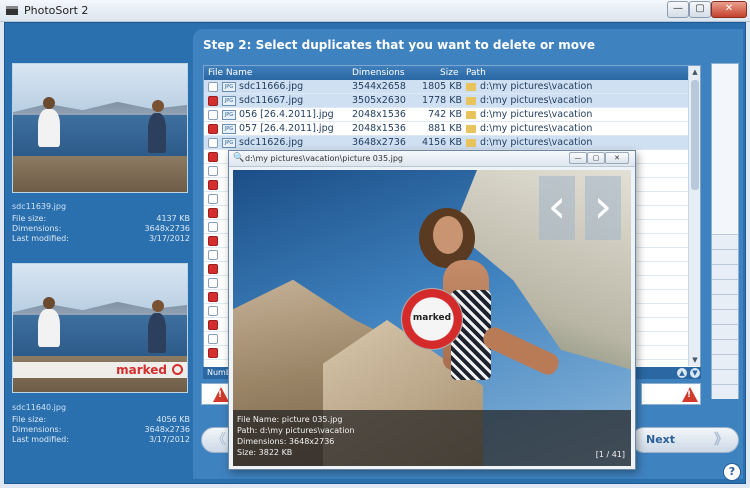  What do you see at coordinates (557, 208) in the screenshot?
I see `previous-photo-icon: ‹` at bounding box center [557, 208].